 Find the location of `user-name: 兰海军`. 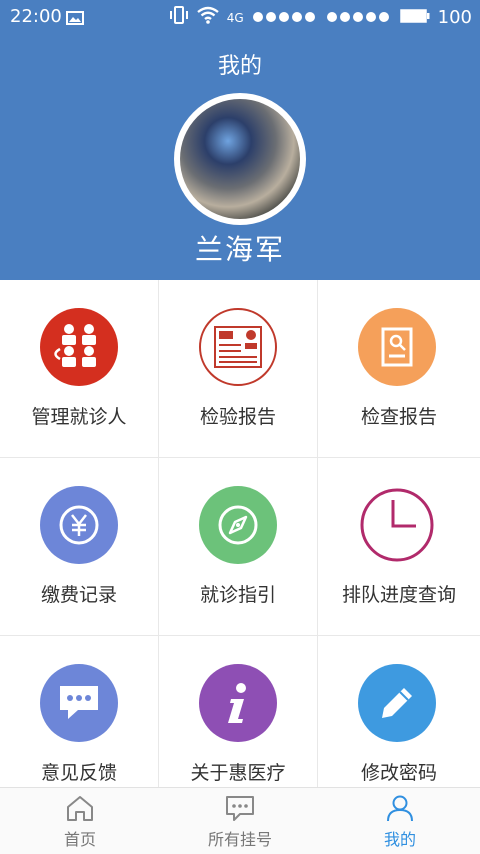

user-name: 兰海军 is located at coordinates (239, 249).